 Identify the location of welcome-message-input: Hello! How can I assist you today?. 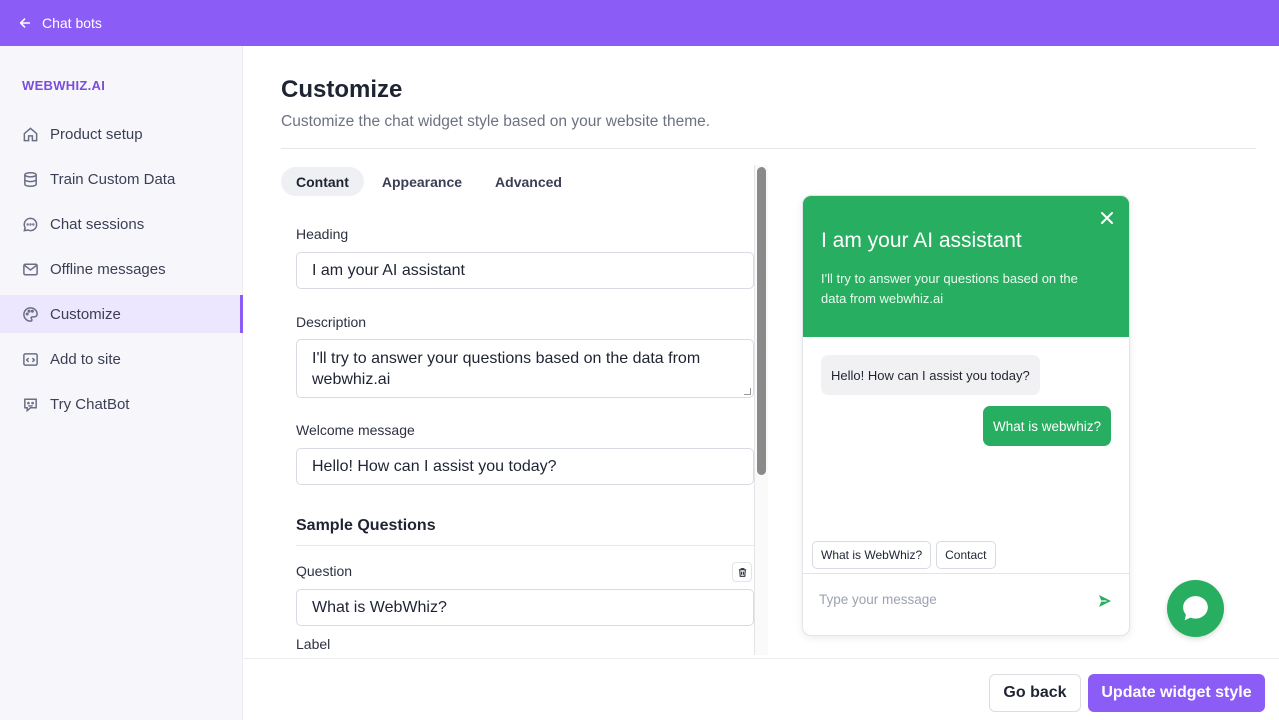
(525, 466).